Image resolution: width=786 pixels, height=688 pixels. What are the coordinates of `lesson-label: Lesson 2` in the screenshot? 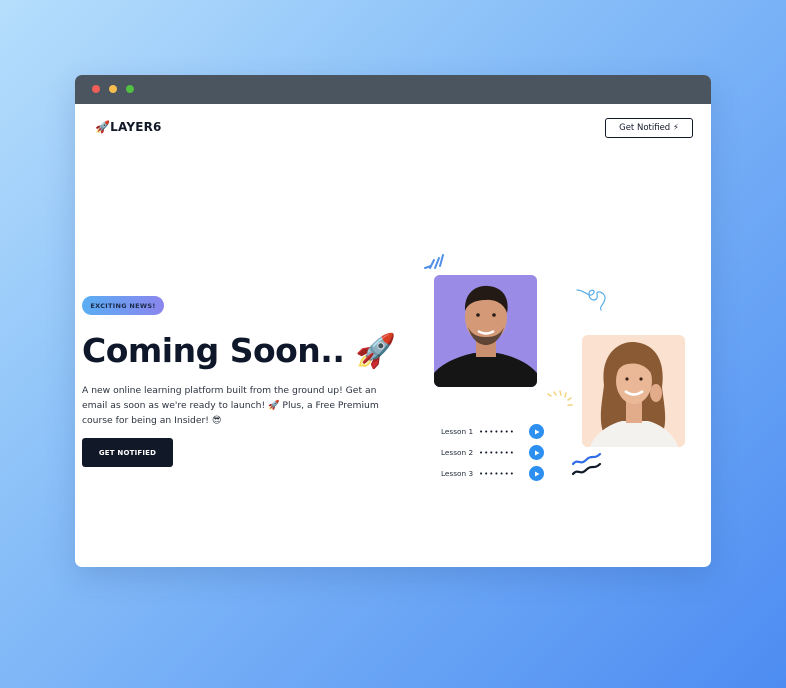 It's located at (457, 452).